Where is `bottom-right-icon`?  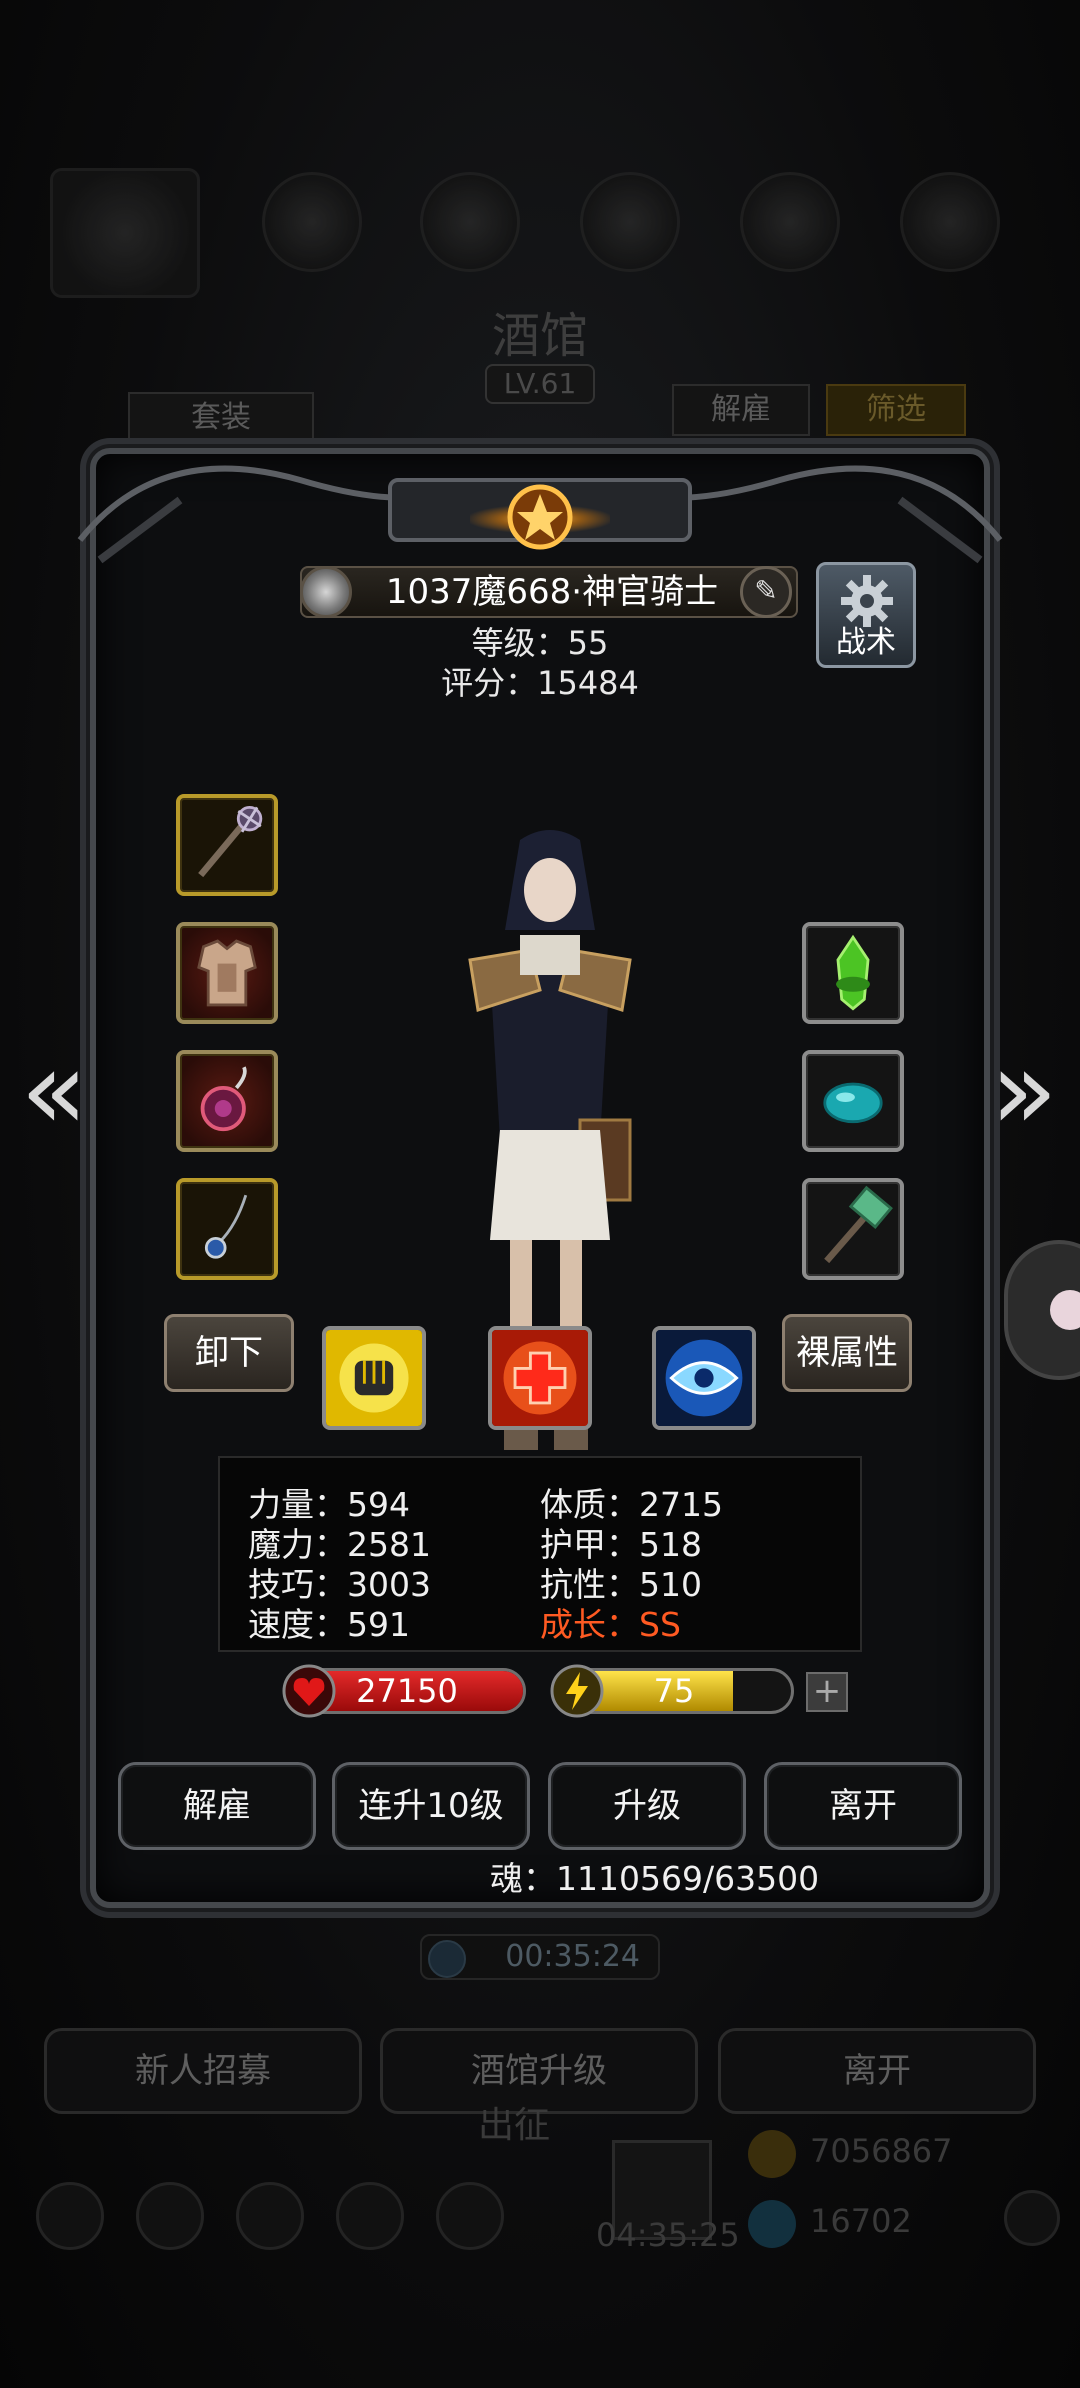 bottom-right-icon is located at coordinates (1032, 2218).